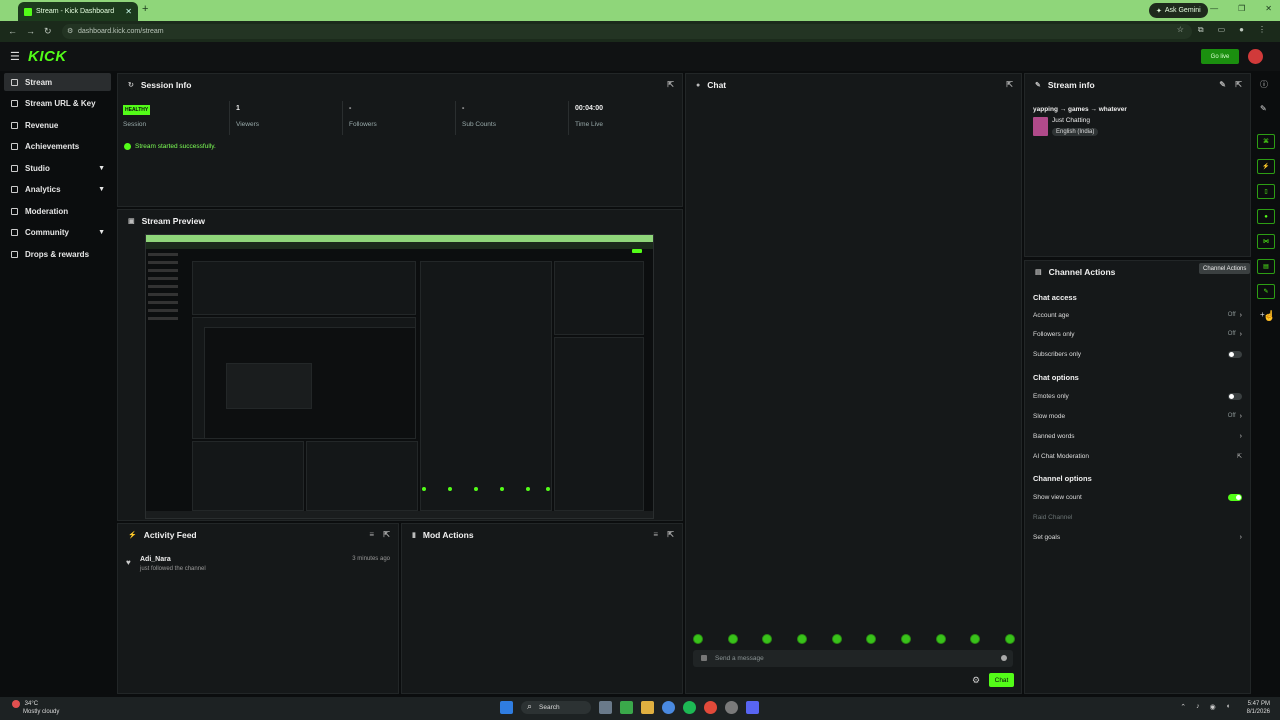 The height and width of the screenshot is (720, 1280). I want to click on sidebar-item-analytics: Analytics ▼, so click(57, 189).